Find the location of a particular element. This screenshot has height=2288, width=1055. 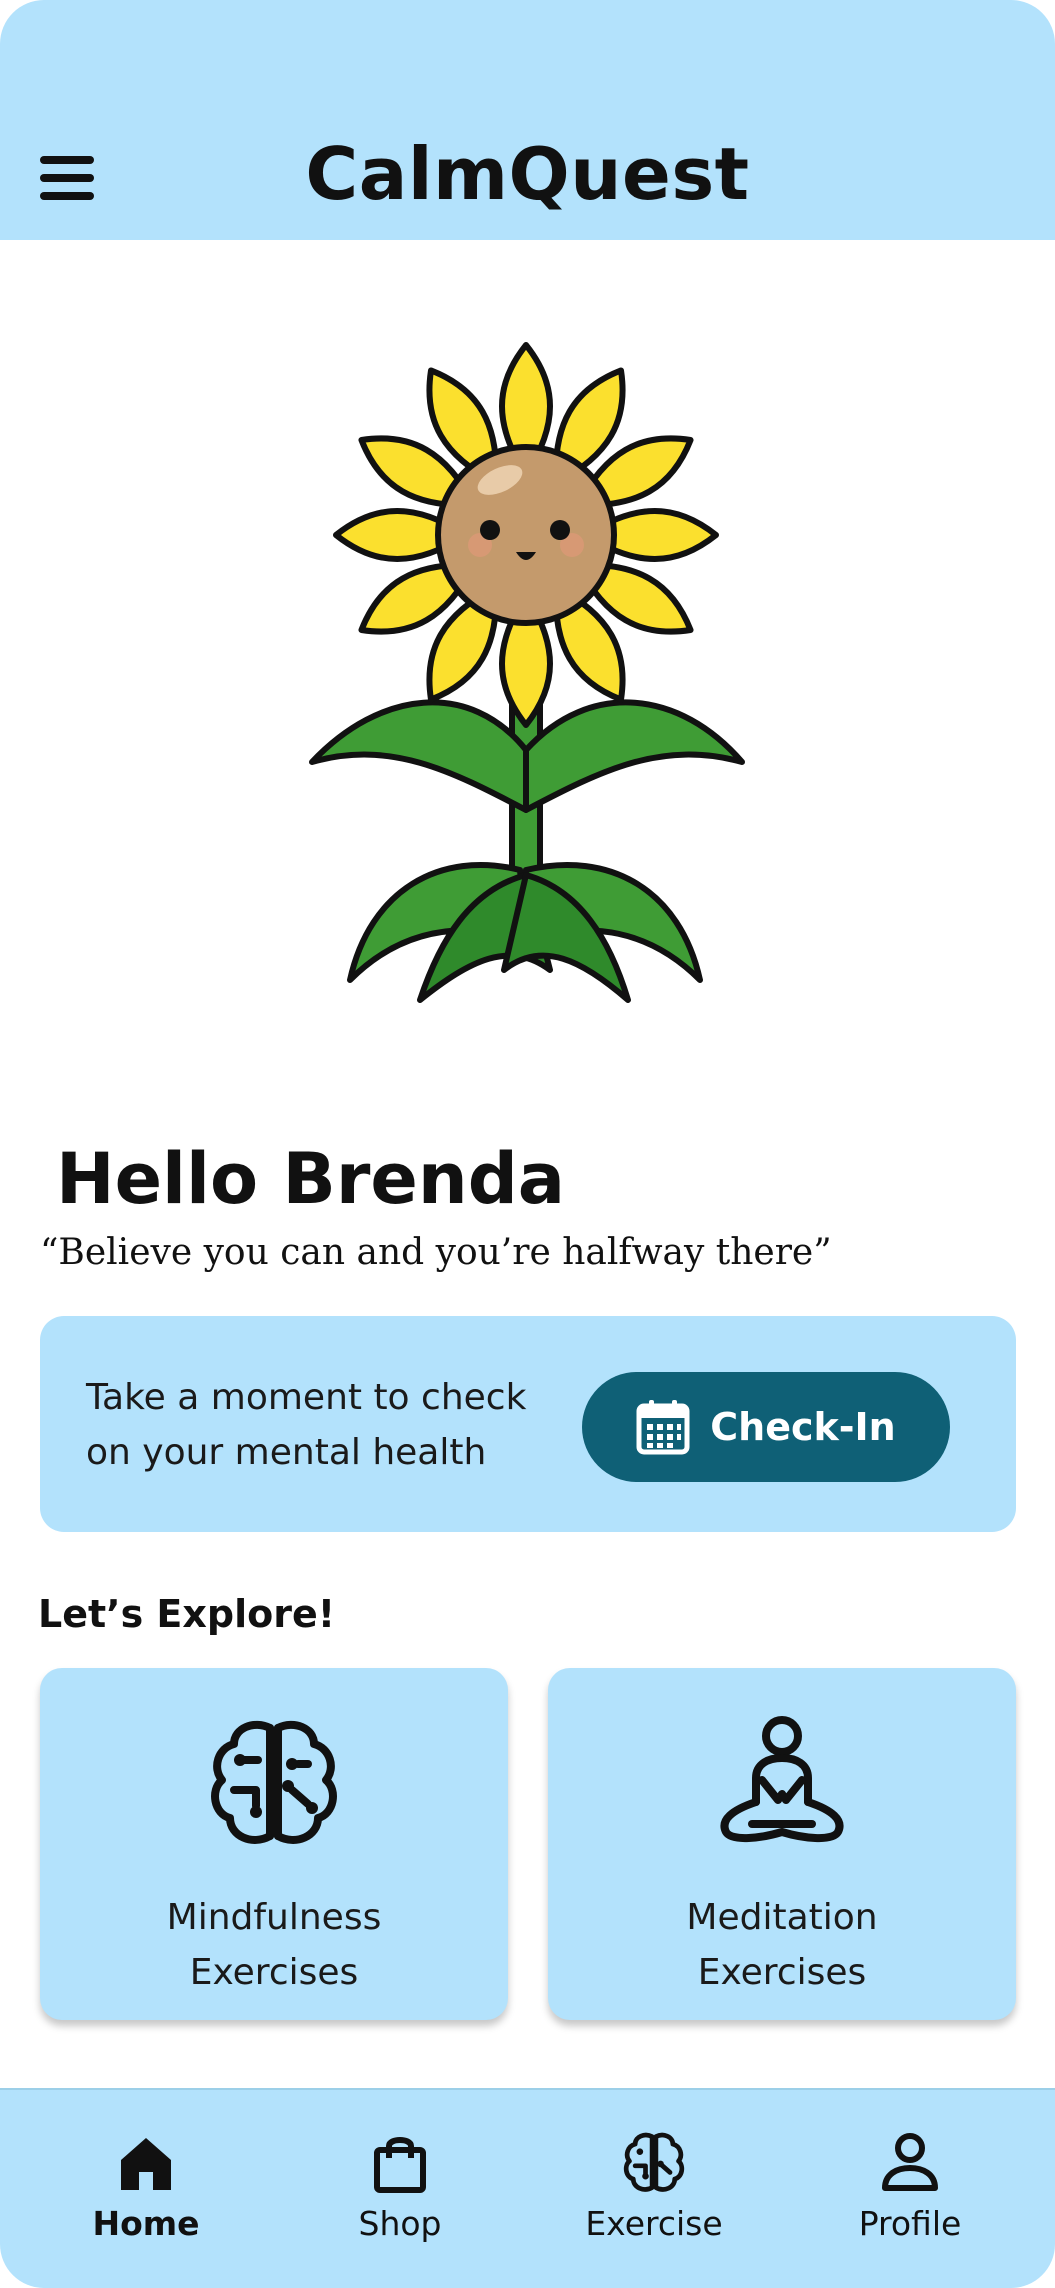

greeting-heading: Hello Brenda is located at coordinates (311, 1179).